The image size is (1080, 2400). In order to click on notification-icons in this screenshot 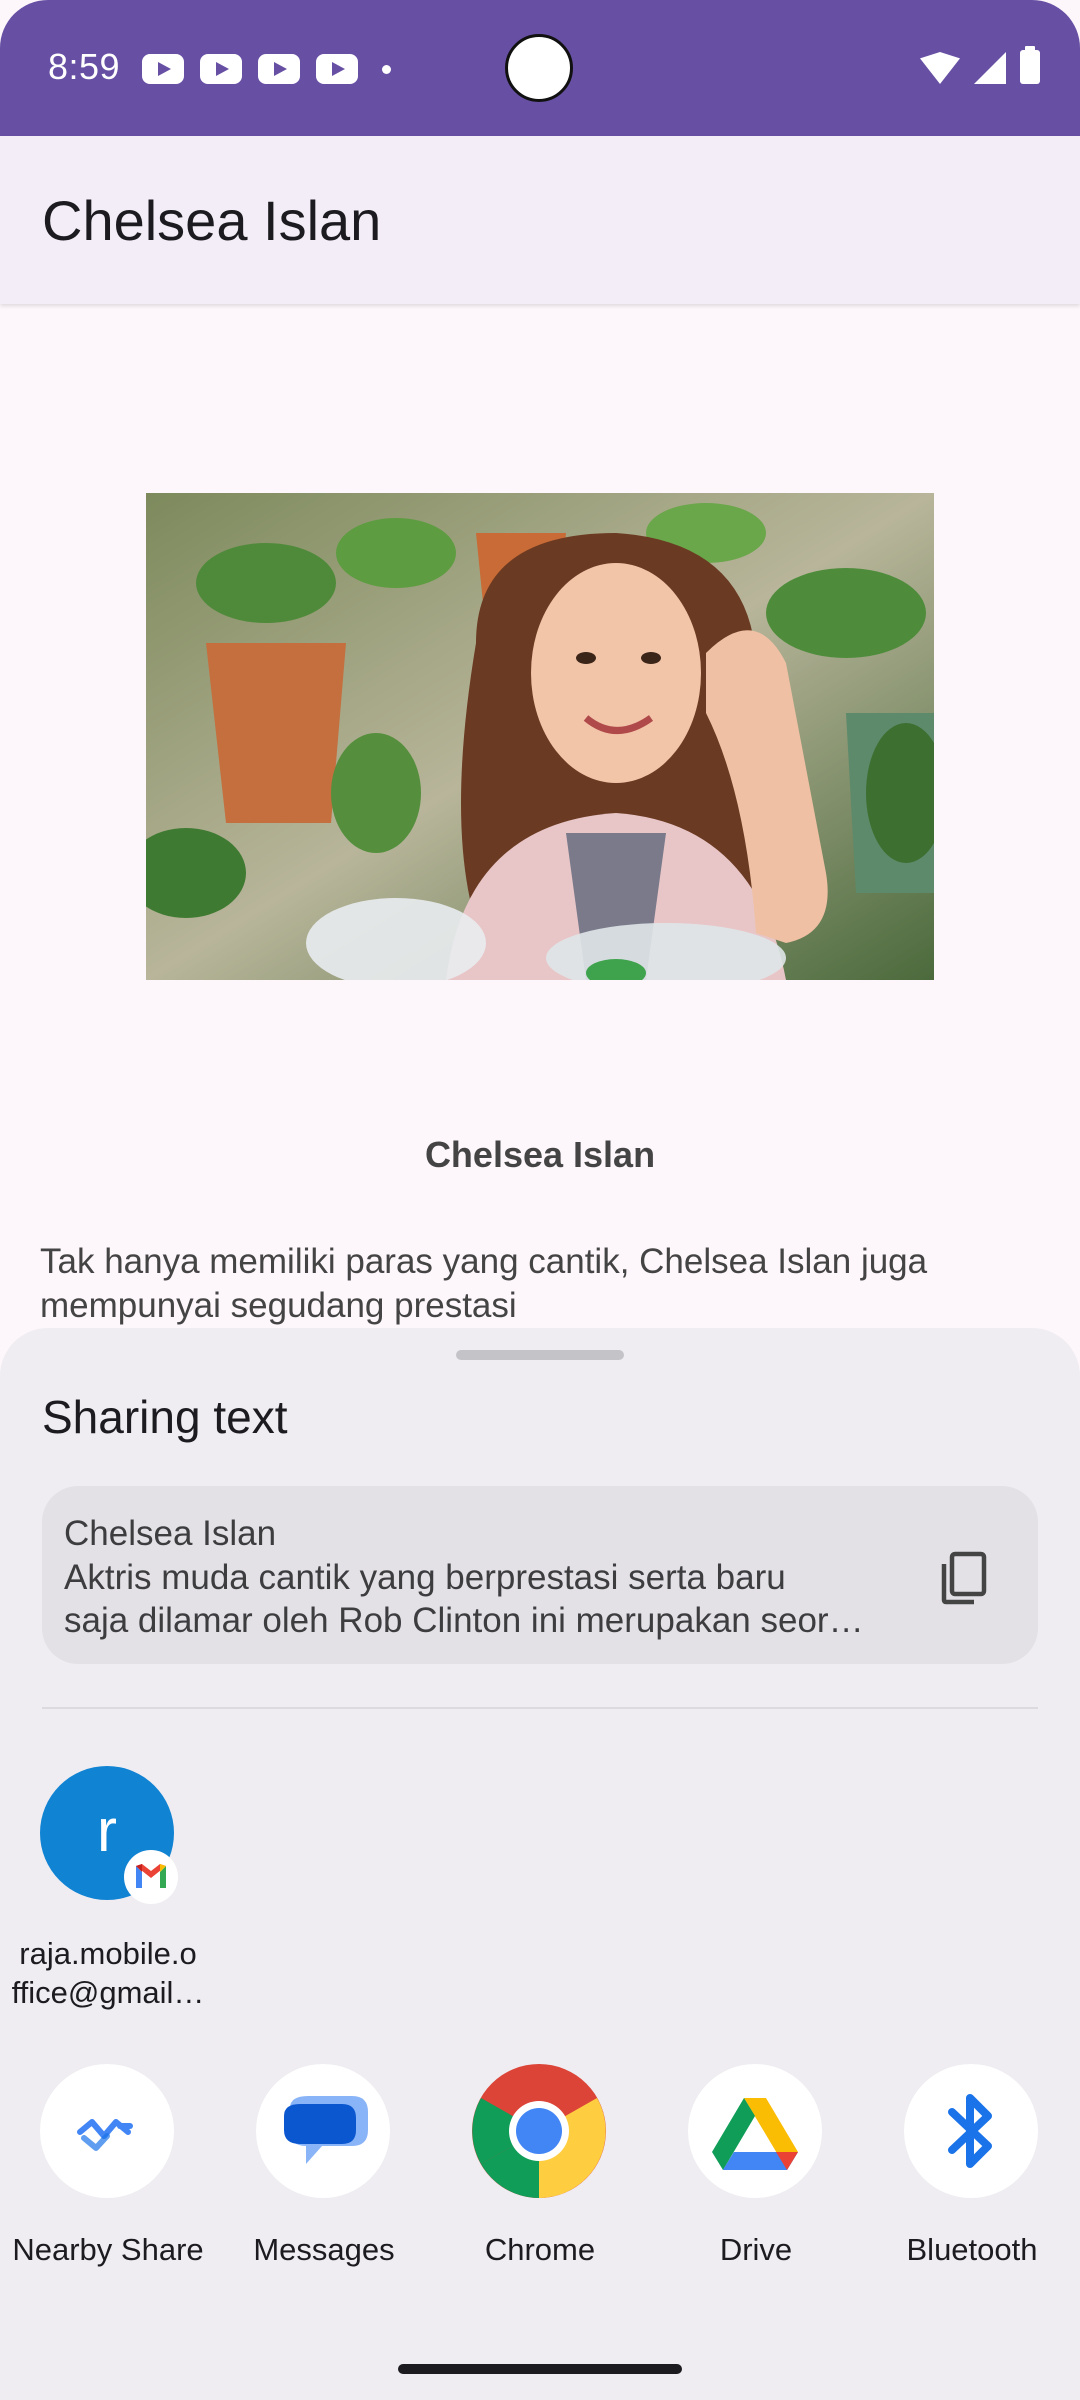, I will do `click(266, 69)`.